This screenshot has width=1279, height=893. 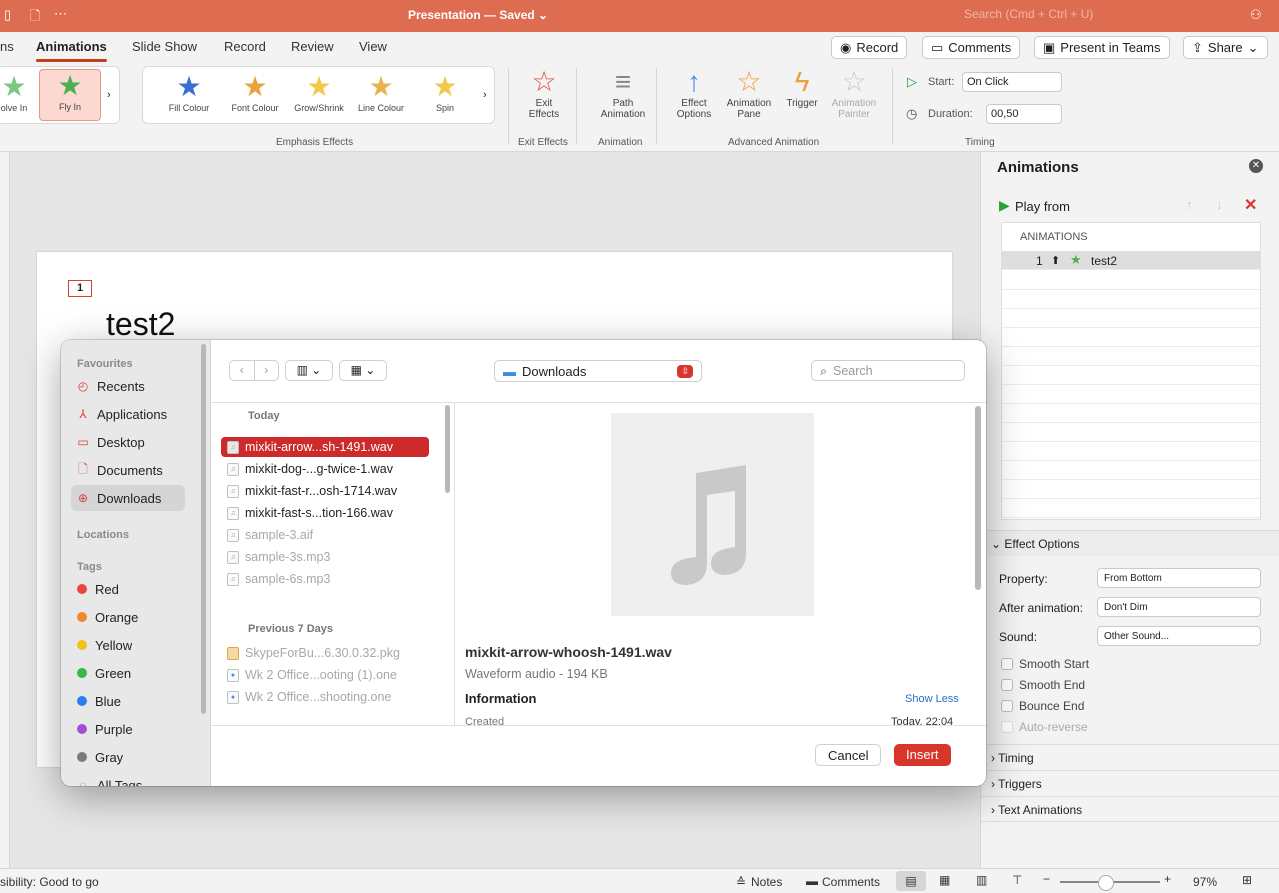 What do you see at coordinates (1042, 206) in the screenshot?
I see `play-from-button: Play from` at bounding box center [1042, 206].